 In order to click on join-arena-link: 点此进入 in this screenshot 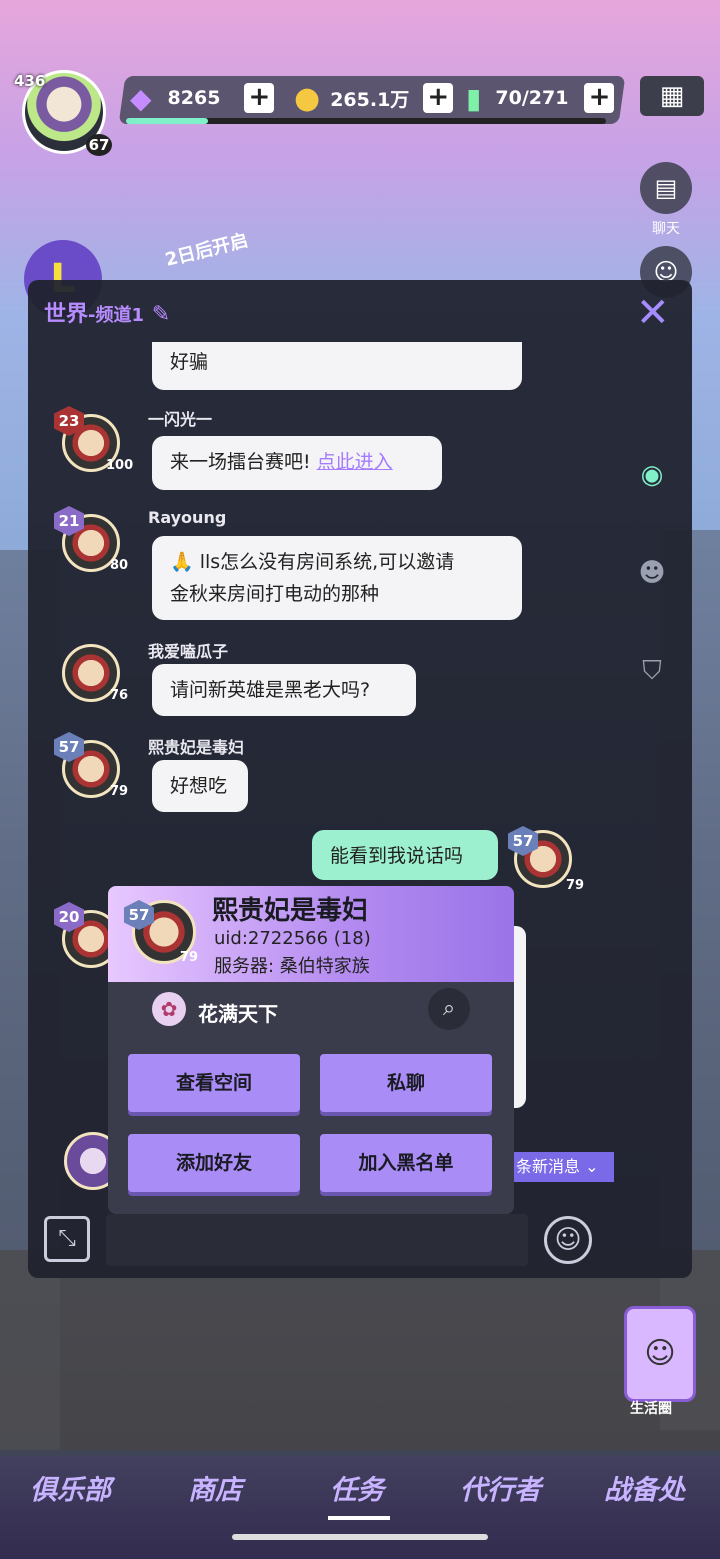, I will do `click(355, 462)`.